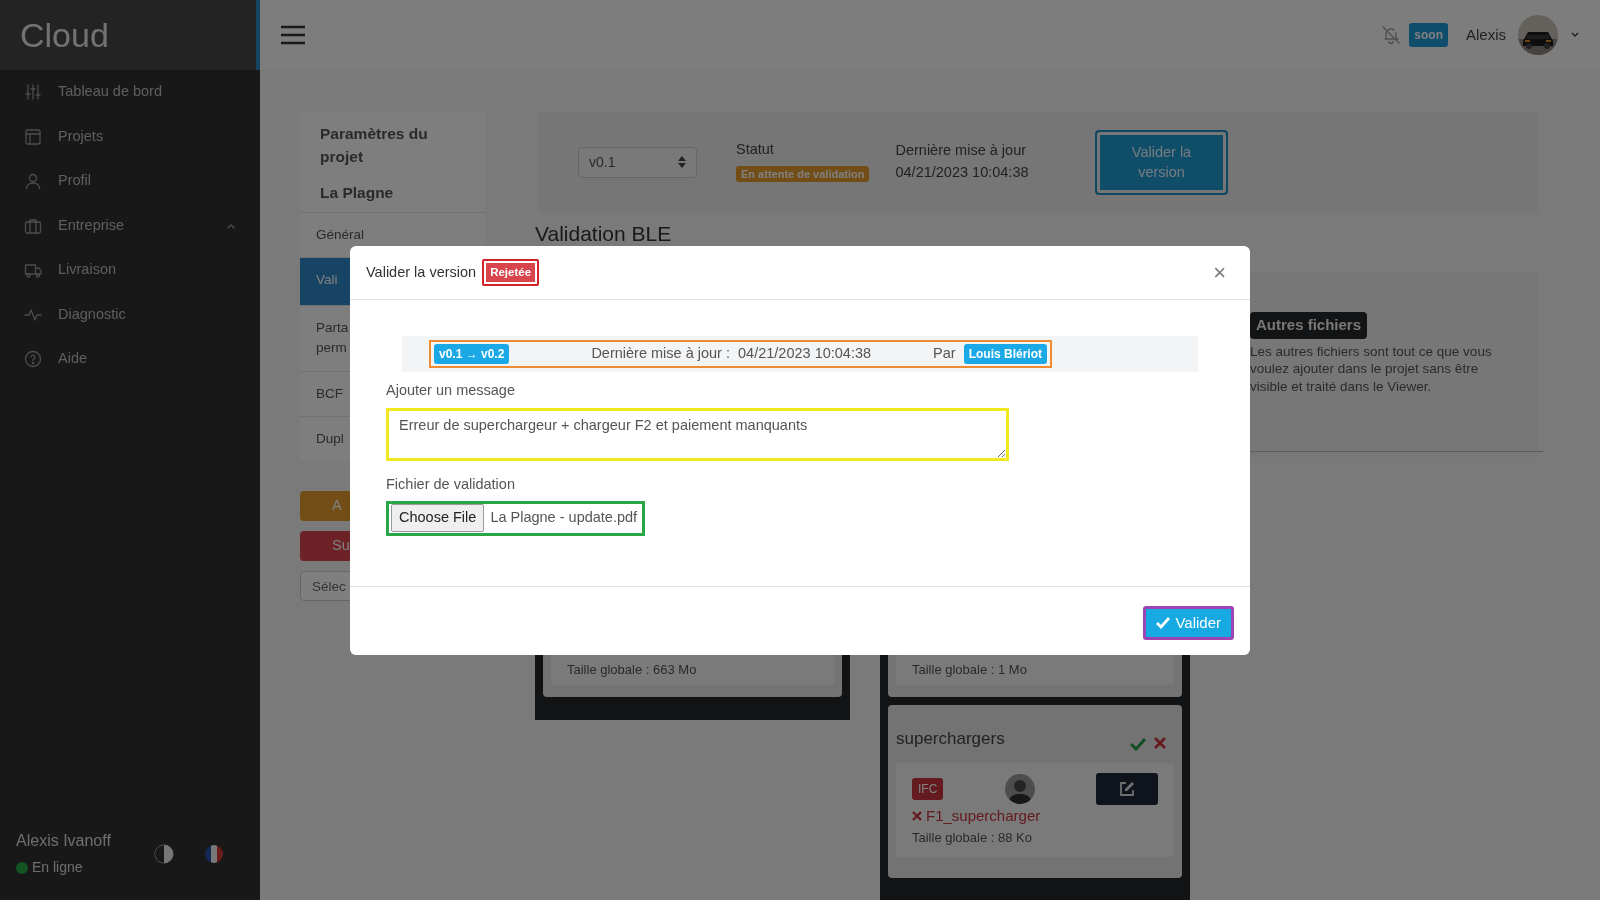 The width and height of the screenshot is (1600, 900). Describe the element at coordinates (637, 162) in the screenshot. I see `version-select: v0.1` at that location.